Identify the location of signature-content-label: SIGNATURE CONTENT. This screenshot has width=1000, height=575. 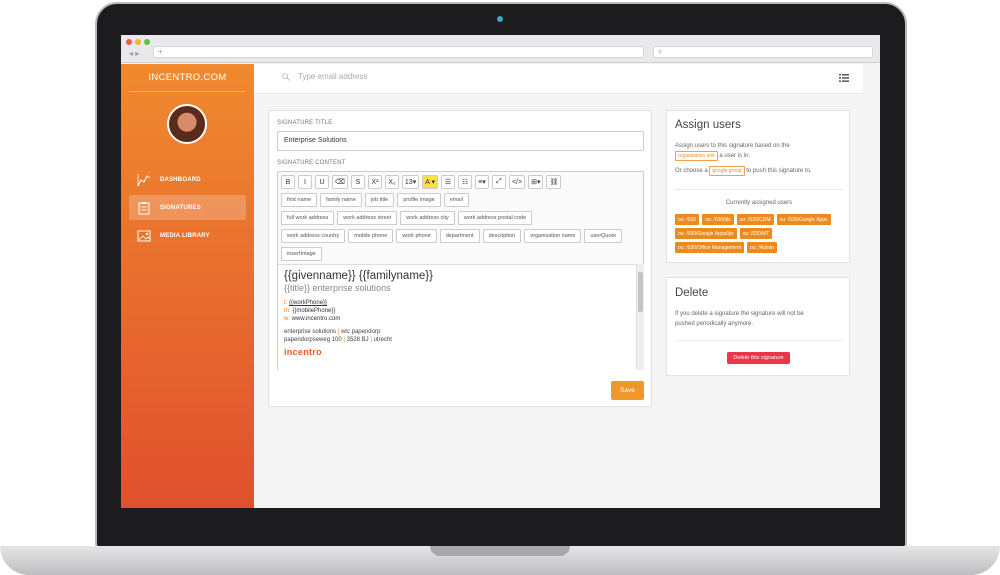
(311, 163).